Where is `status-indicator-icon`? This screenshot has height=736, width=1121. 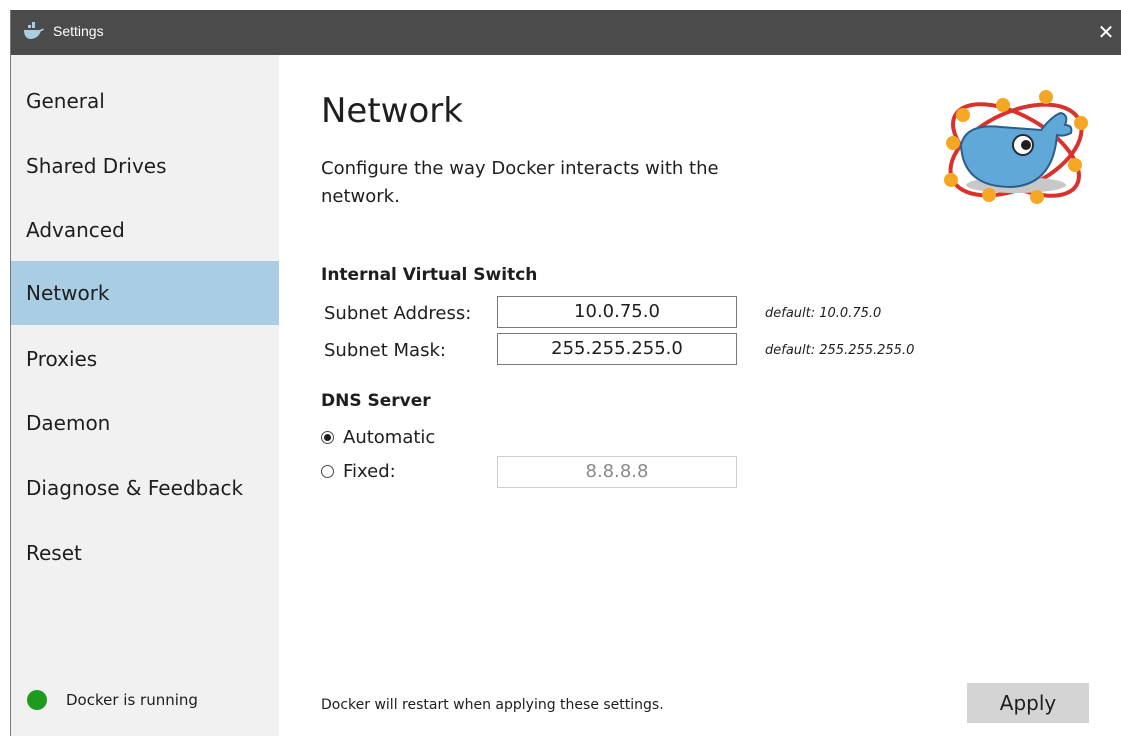
status-indicator-icon is located at coordinates (37, 700).